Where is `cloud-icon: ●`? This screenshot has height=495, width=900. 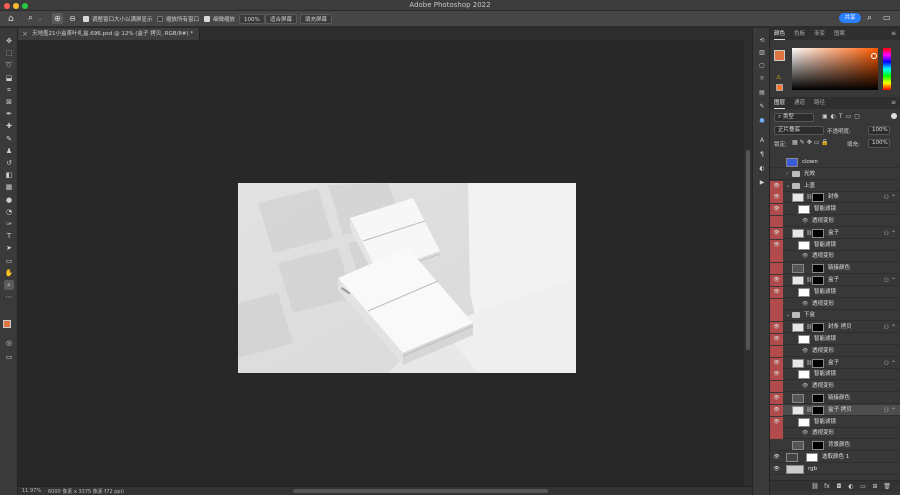
cloud-icon: ● is located at coordinates (762, 120).